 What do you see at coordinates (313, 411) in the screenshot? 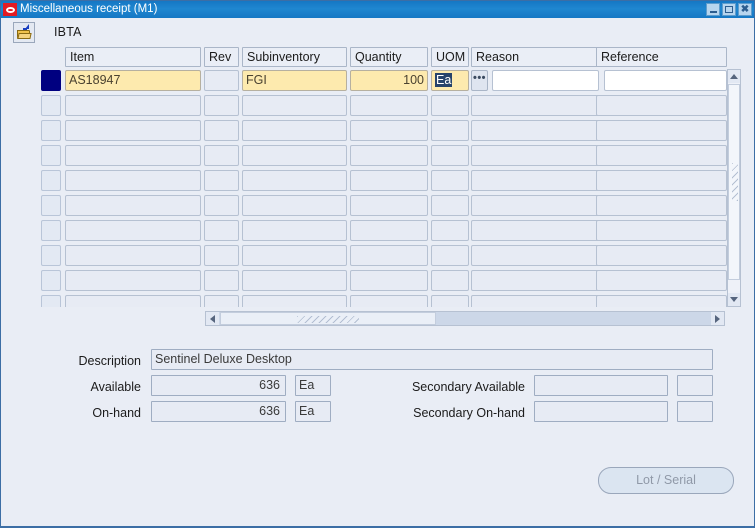
I see `onhand-uom-field: Ea` at bounding box center [313, 411].